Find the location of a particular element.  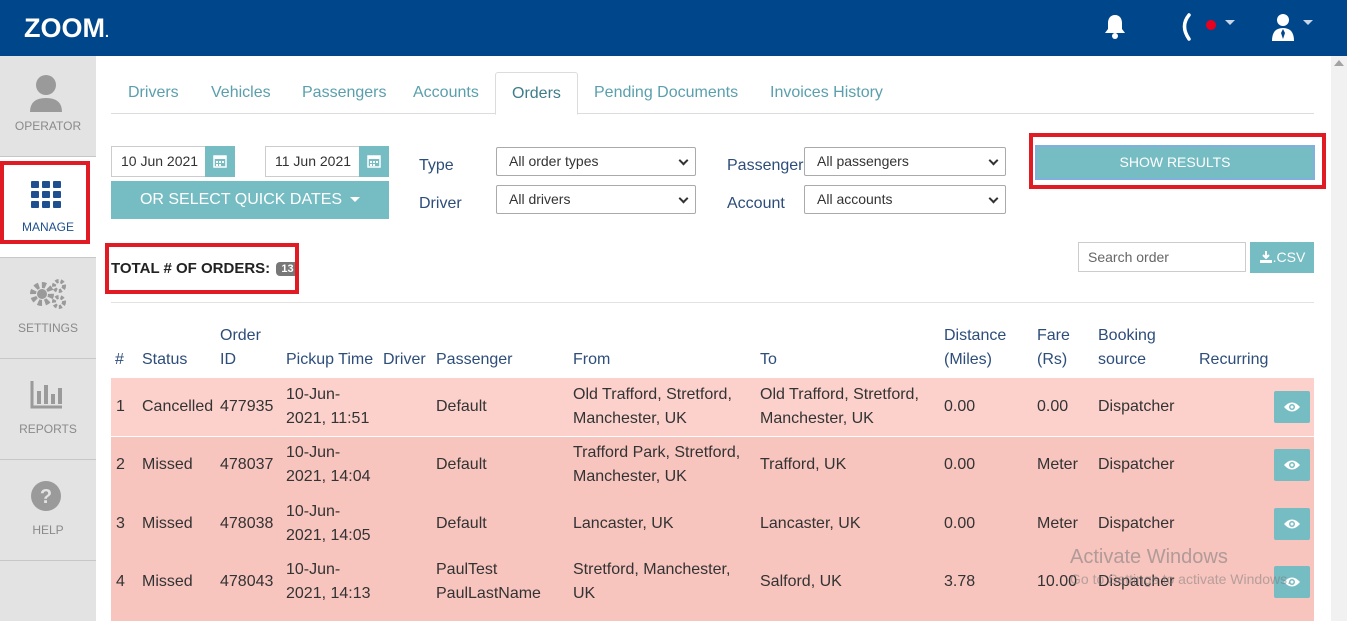

sidebar-item-help: ? HELP is located at coordinates (48, 510).